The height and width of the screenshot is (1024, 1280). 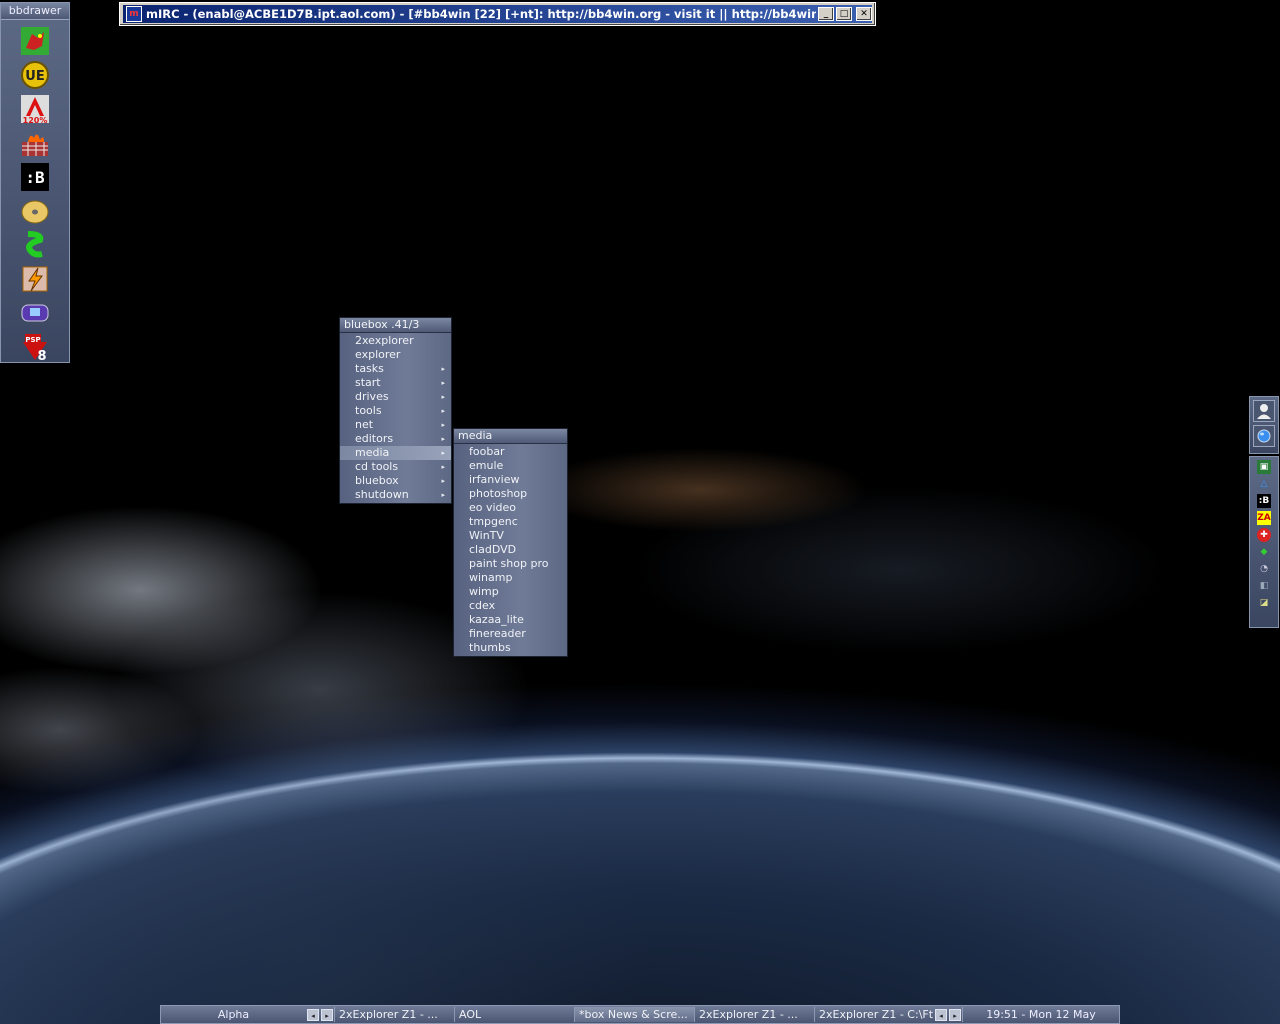 I want to click on task-button: AOL, so click(x=514, y=1014).